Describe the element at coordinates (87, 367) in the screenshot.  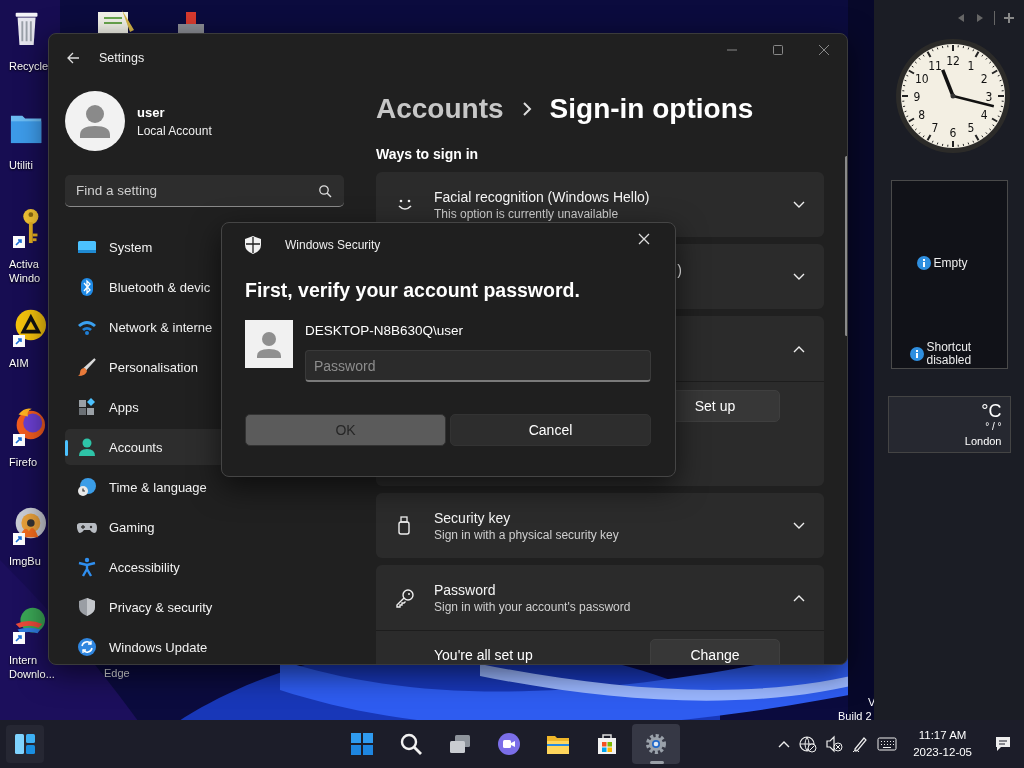
I see `brush-icon` at that location.